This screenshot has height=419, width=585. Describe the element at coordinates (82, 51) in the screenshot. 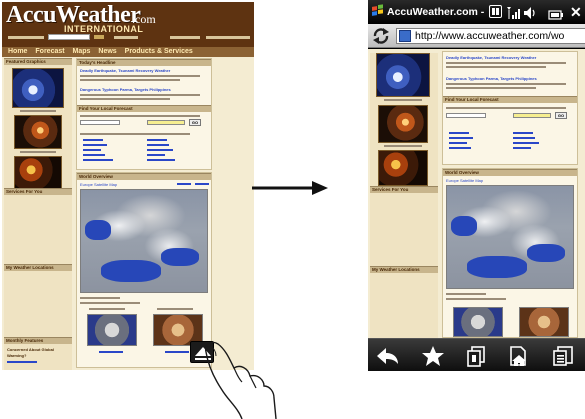

I see `nav-maps: Maps` at that location.